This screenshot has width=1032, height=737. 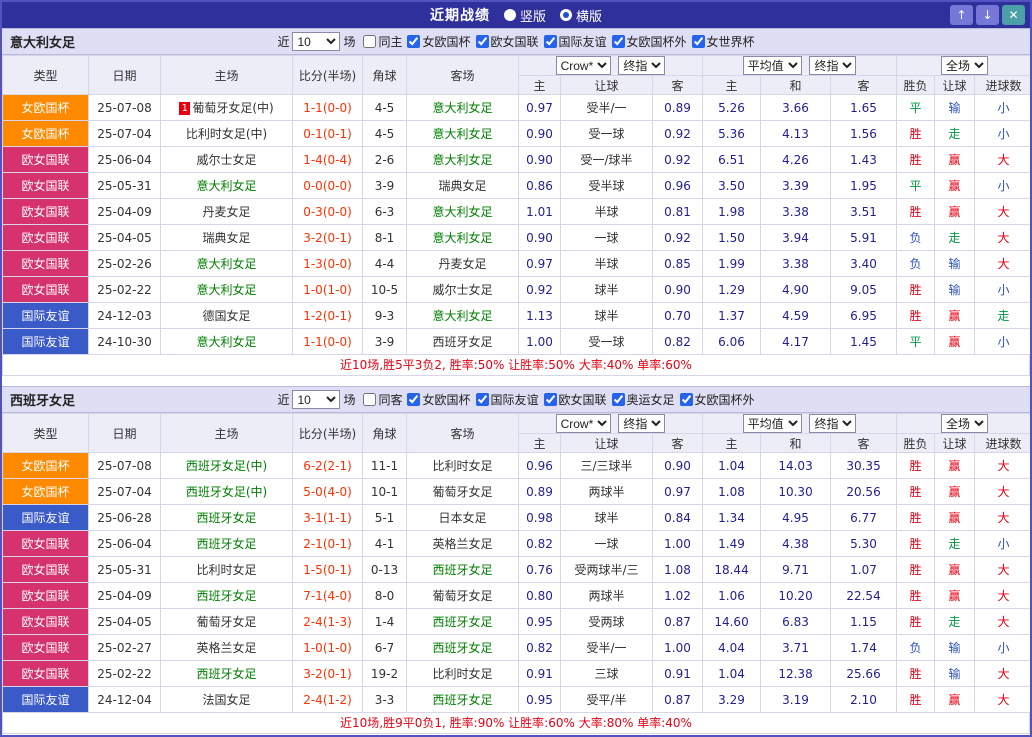 I want to click on match-type-badge: 欧女国联, so click(x=45, y=159).